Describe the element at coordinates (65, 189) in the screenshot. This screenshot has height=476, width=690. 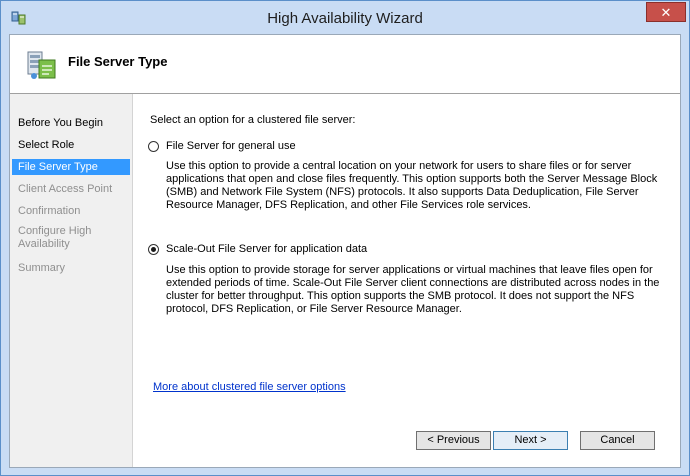
I see `step-client-access-point: Client Access Point` at that location.